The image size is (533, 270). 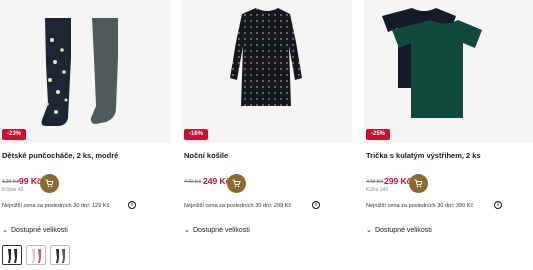 What do you see at coordinates (11, 182) in the screenshot?
I see `old-price: 129 Kč` at bounding box center [11, 182].